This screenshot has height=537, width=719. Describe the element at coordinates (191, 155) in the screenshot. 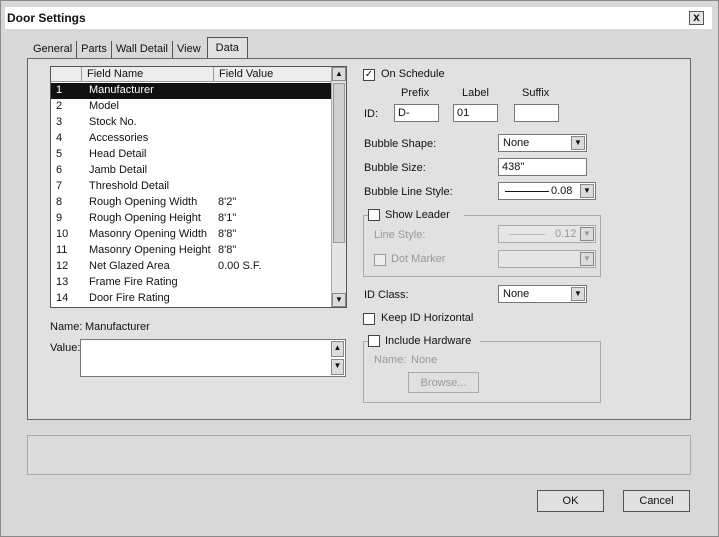

I see `field-row: 5 Head Detail` at that location.